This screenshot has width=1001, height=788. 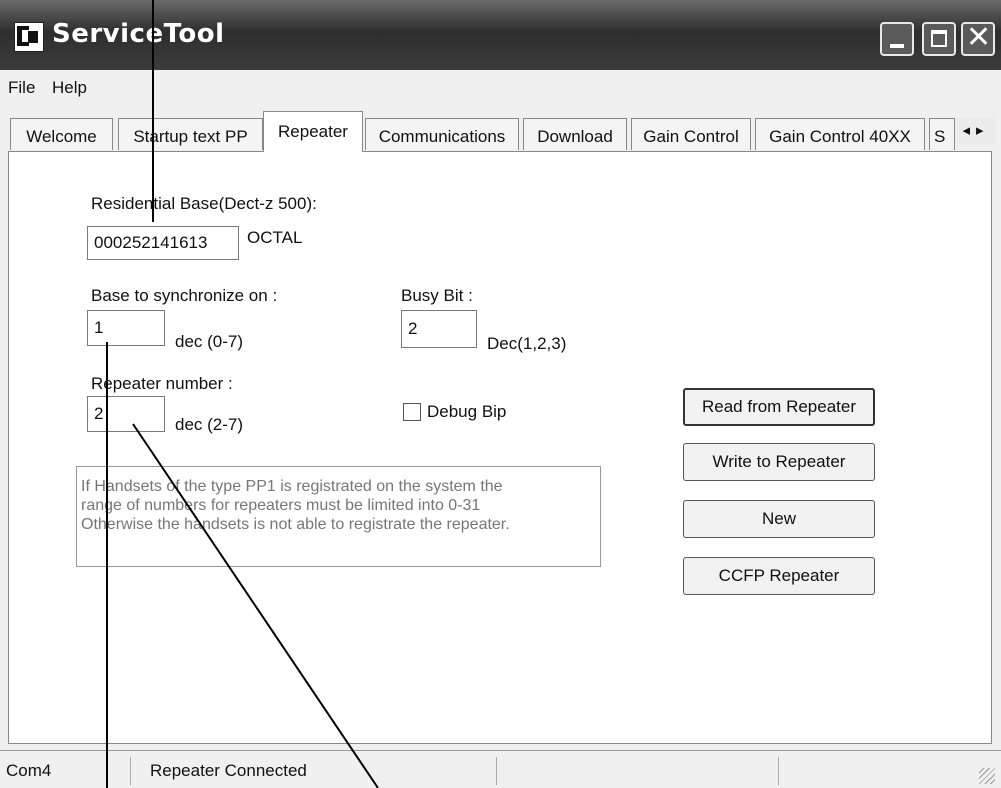 What do you see at coordinates (126, 414) in the screenshot?
I see `repeater-number-input` at bounding box center [126, 414].